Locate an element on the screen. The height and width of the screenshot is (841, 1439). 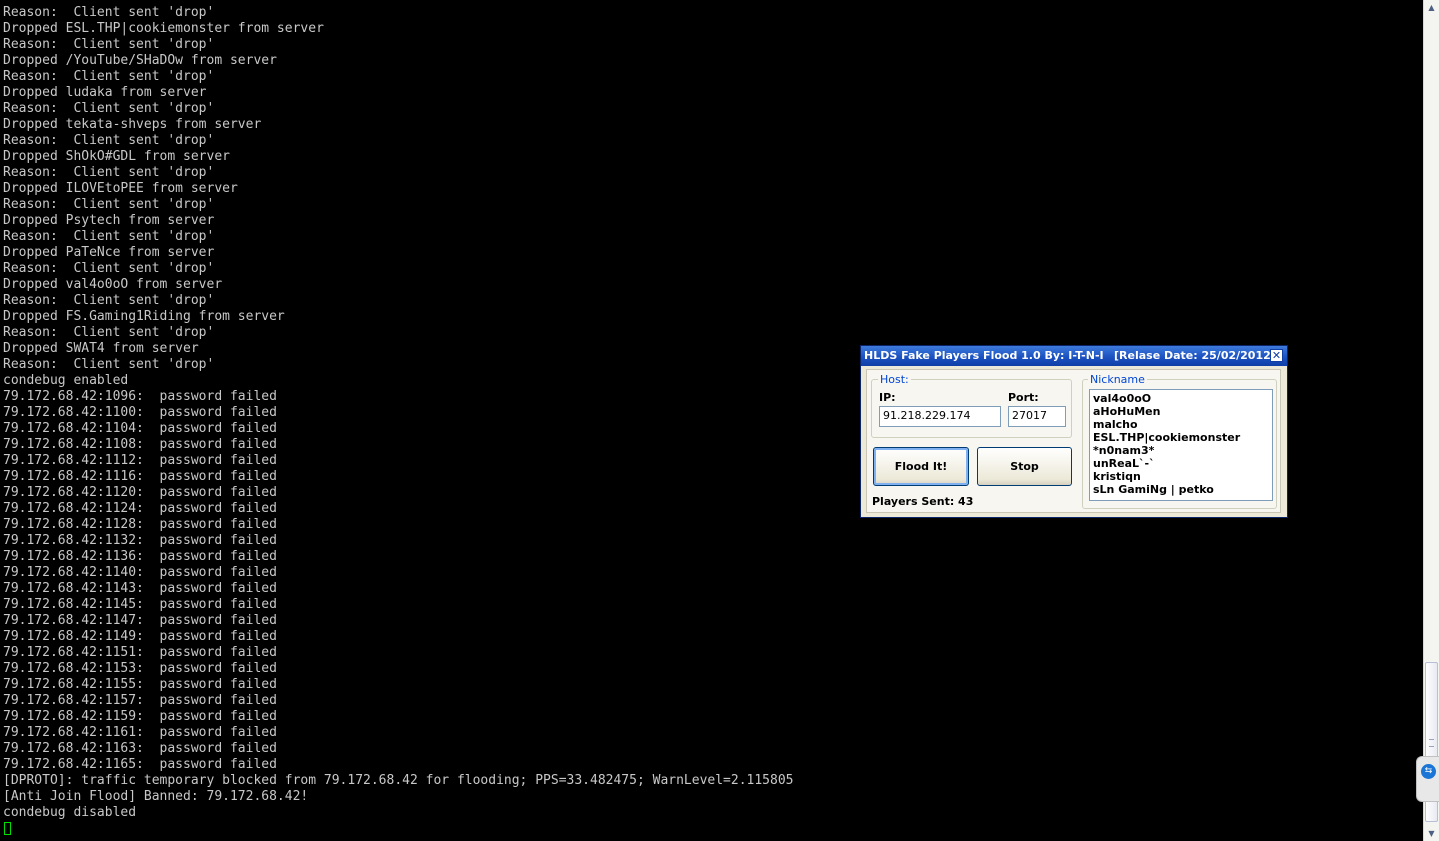
teamviewer-icon: ⇆ is located at coordinates (1428, 771).